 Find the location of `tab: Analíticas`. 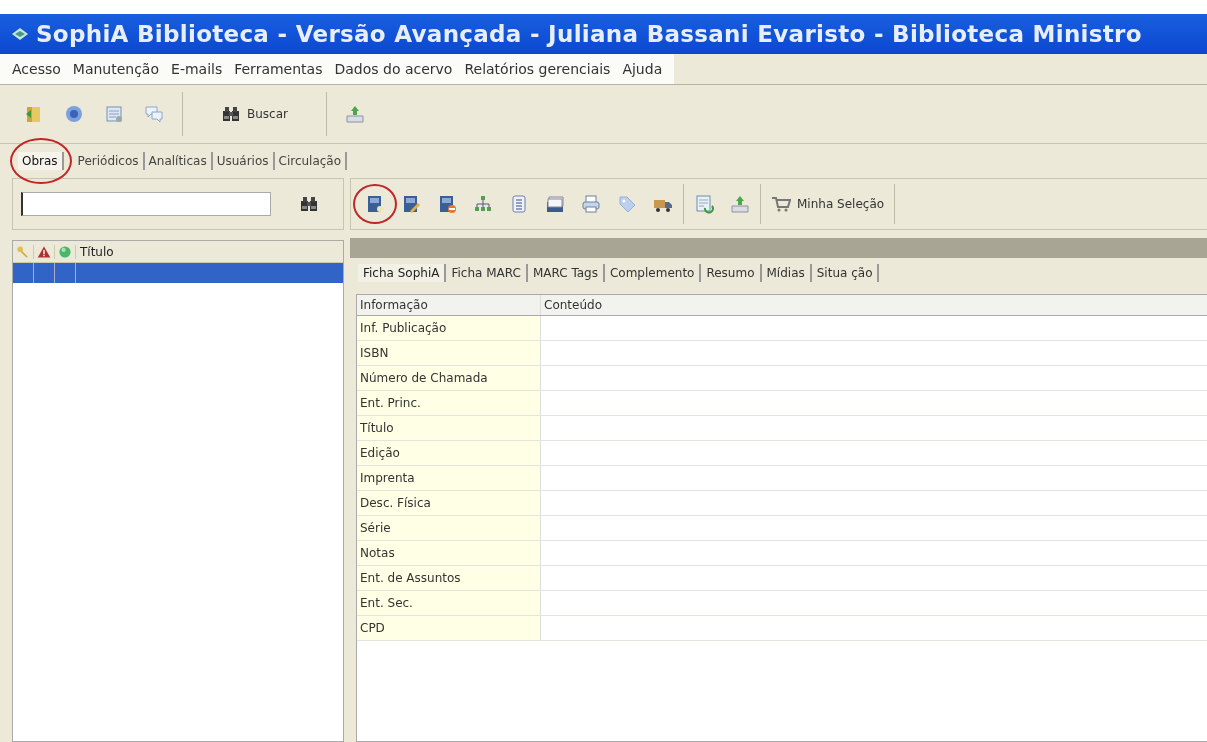

tab: Analíticas is located at coordinates (178, 161).